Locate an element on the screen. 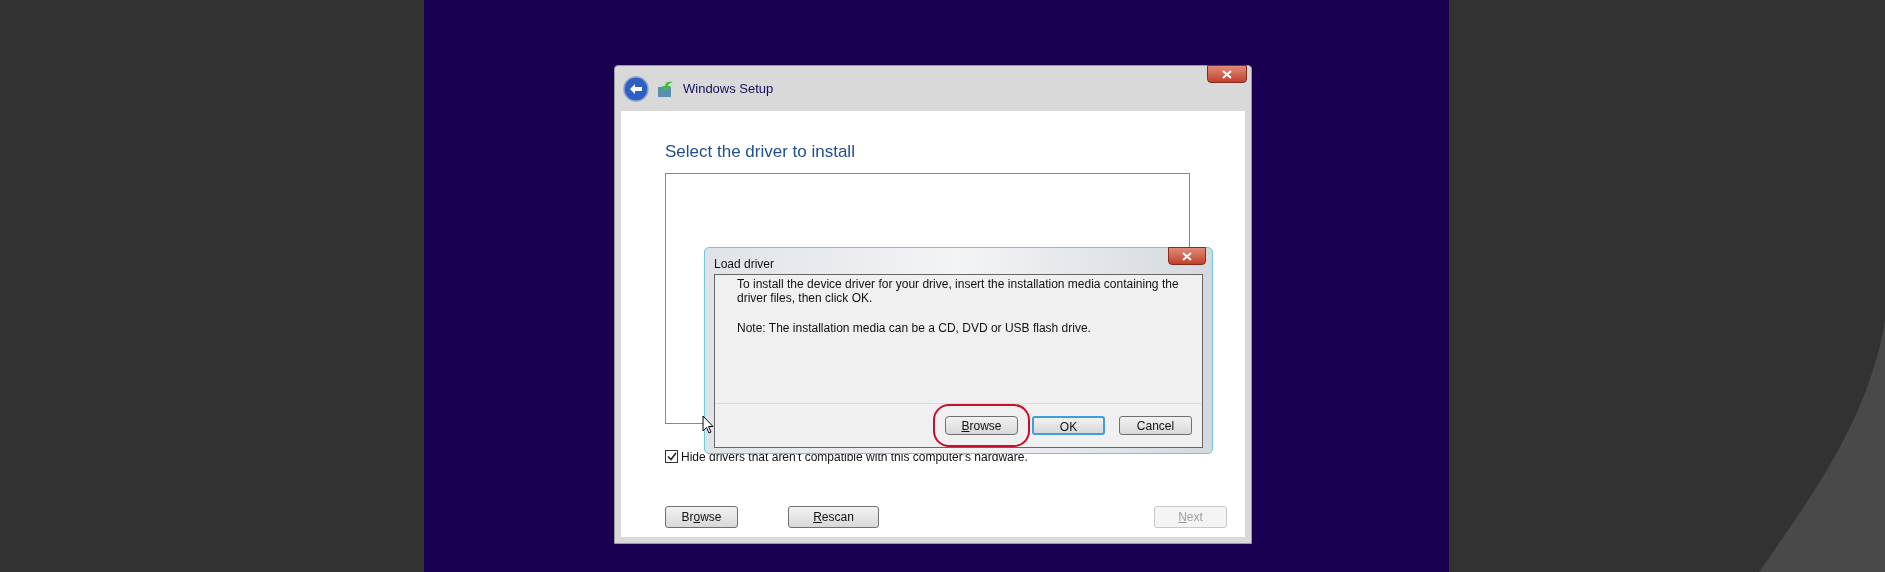 The width and height of the screenshot is (1885, 572). ok-button: OK is located at coordinates (1068, 425).